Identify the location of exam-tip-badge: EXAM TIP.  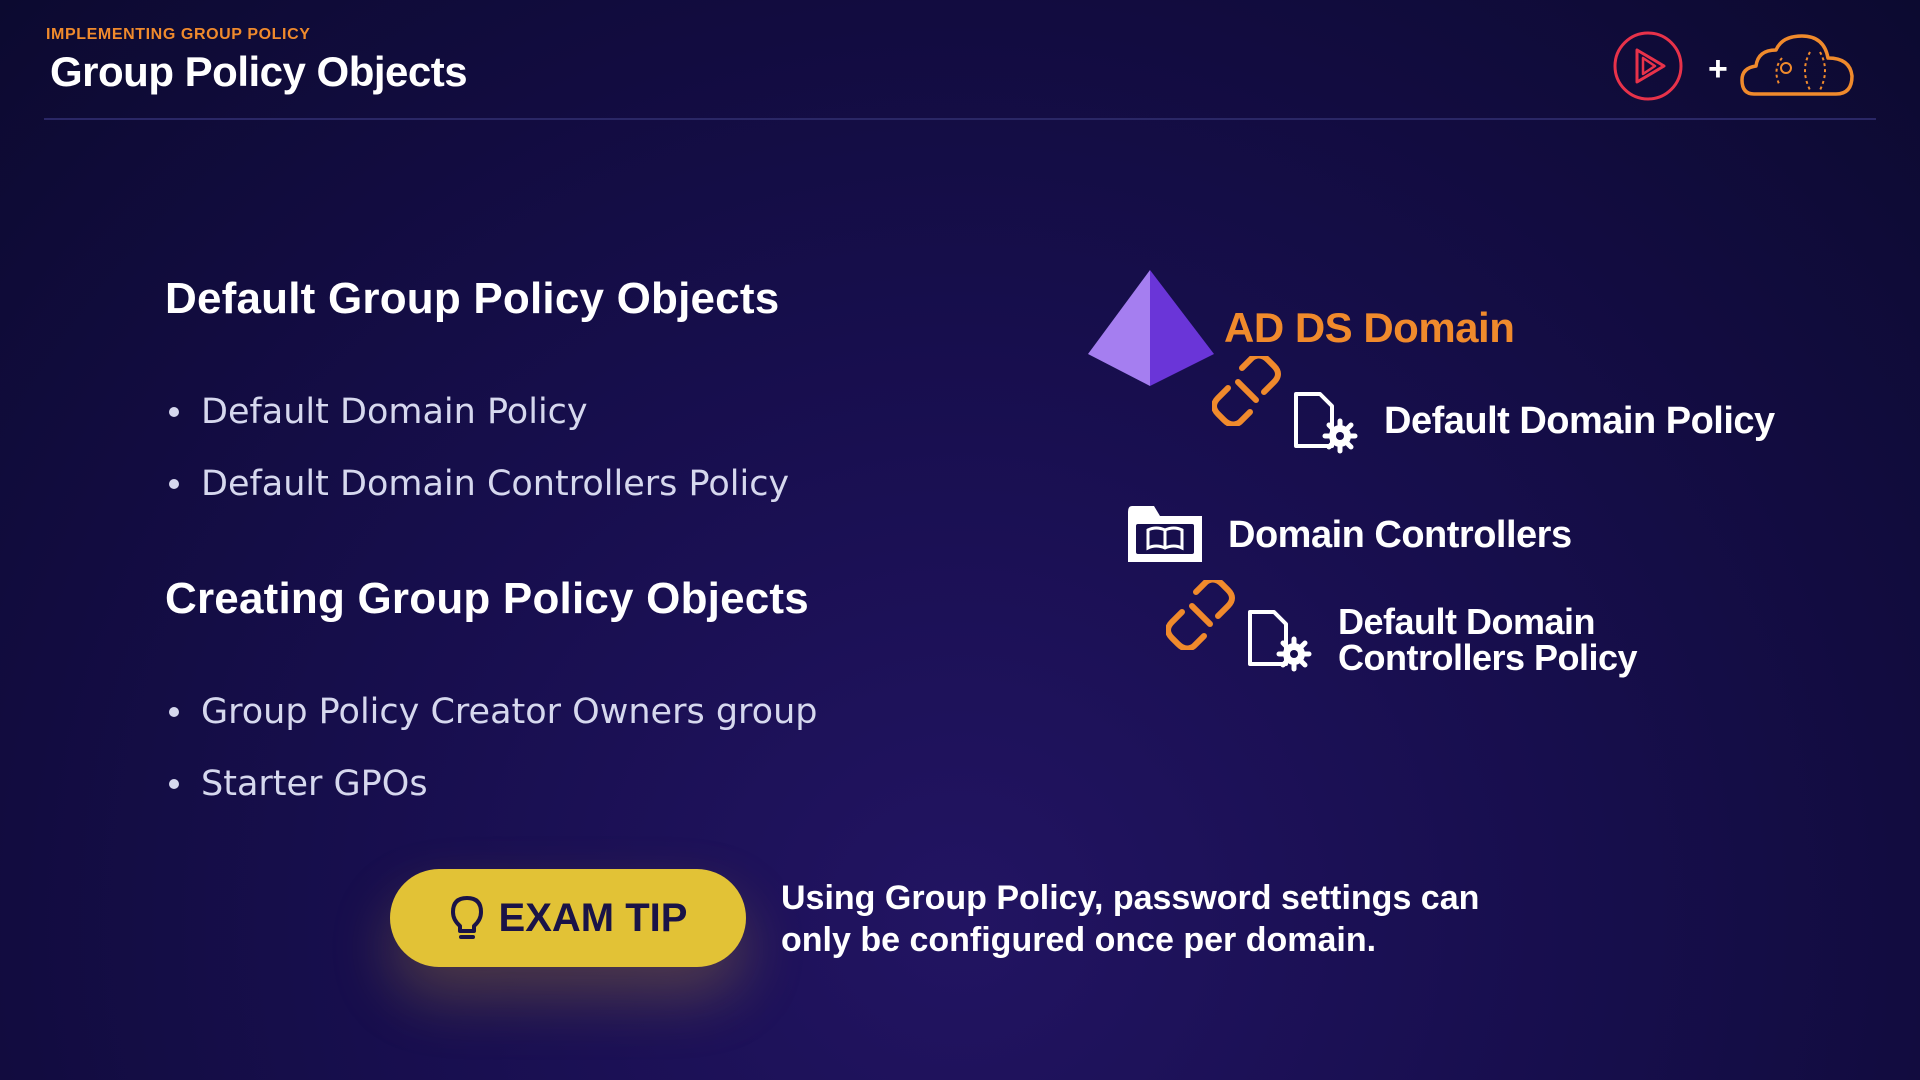
(568, 918).